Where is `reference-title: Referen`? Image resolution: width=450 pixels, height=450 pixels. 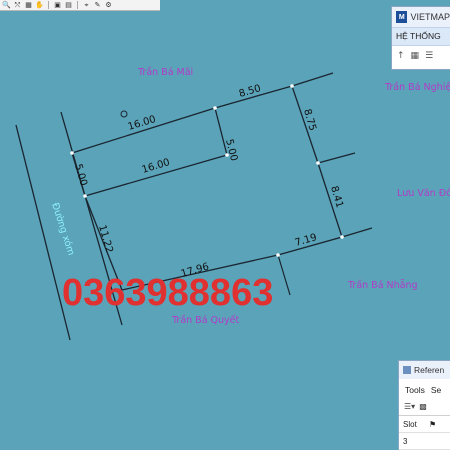 reference-title: Referen is located at coordinates (429, 370).